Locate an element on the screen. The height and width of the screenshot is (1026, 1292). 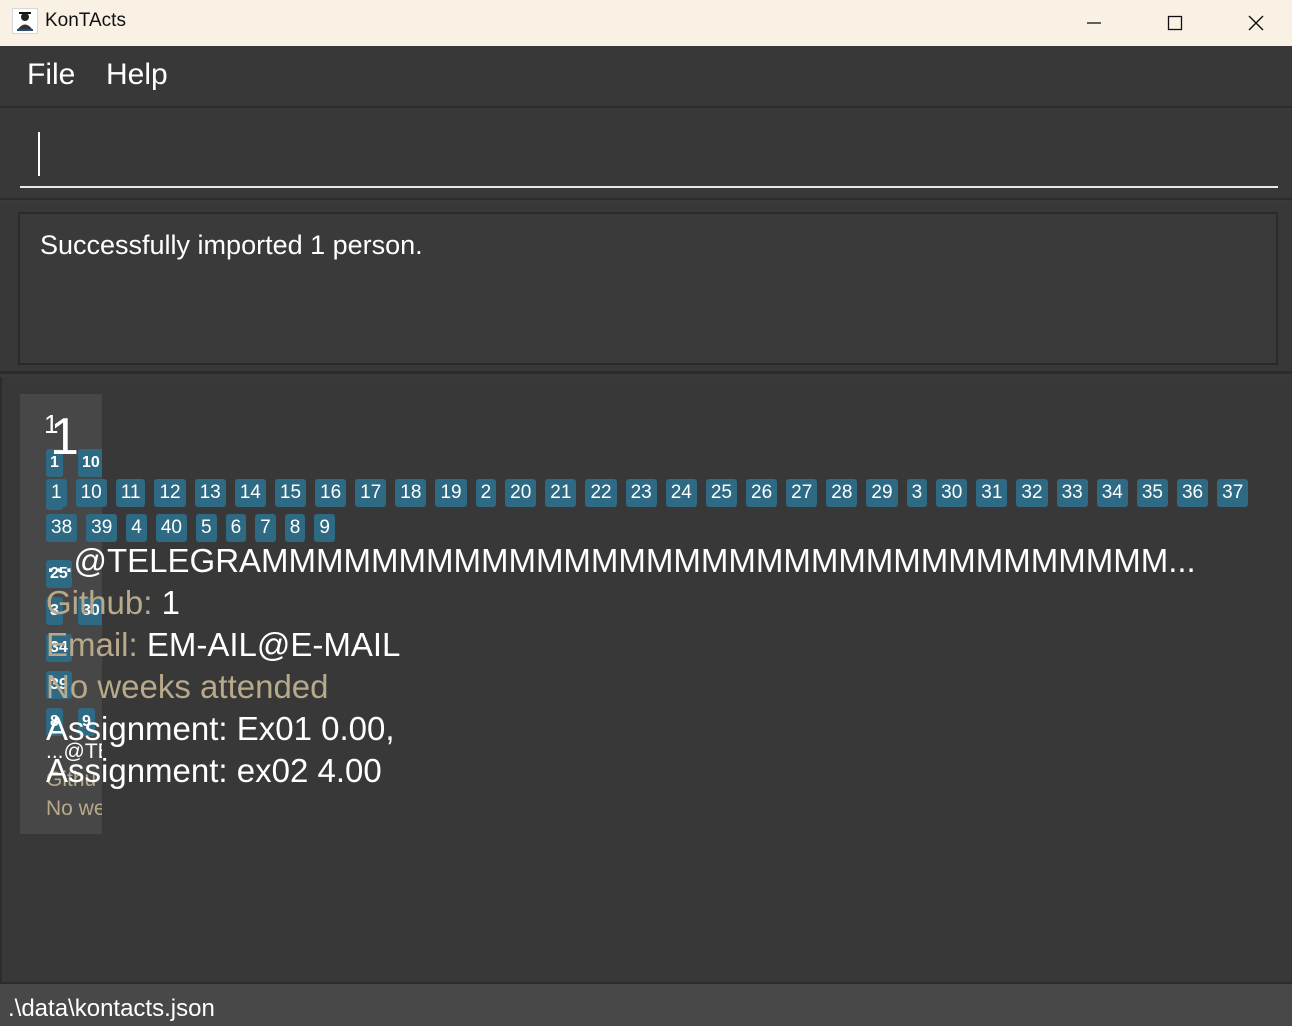
tag: 14 is located at coordinates (250, 493).